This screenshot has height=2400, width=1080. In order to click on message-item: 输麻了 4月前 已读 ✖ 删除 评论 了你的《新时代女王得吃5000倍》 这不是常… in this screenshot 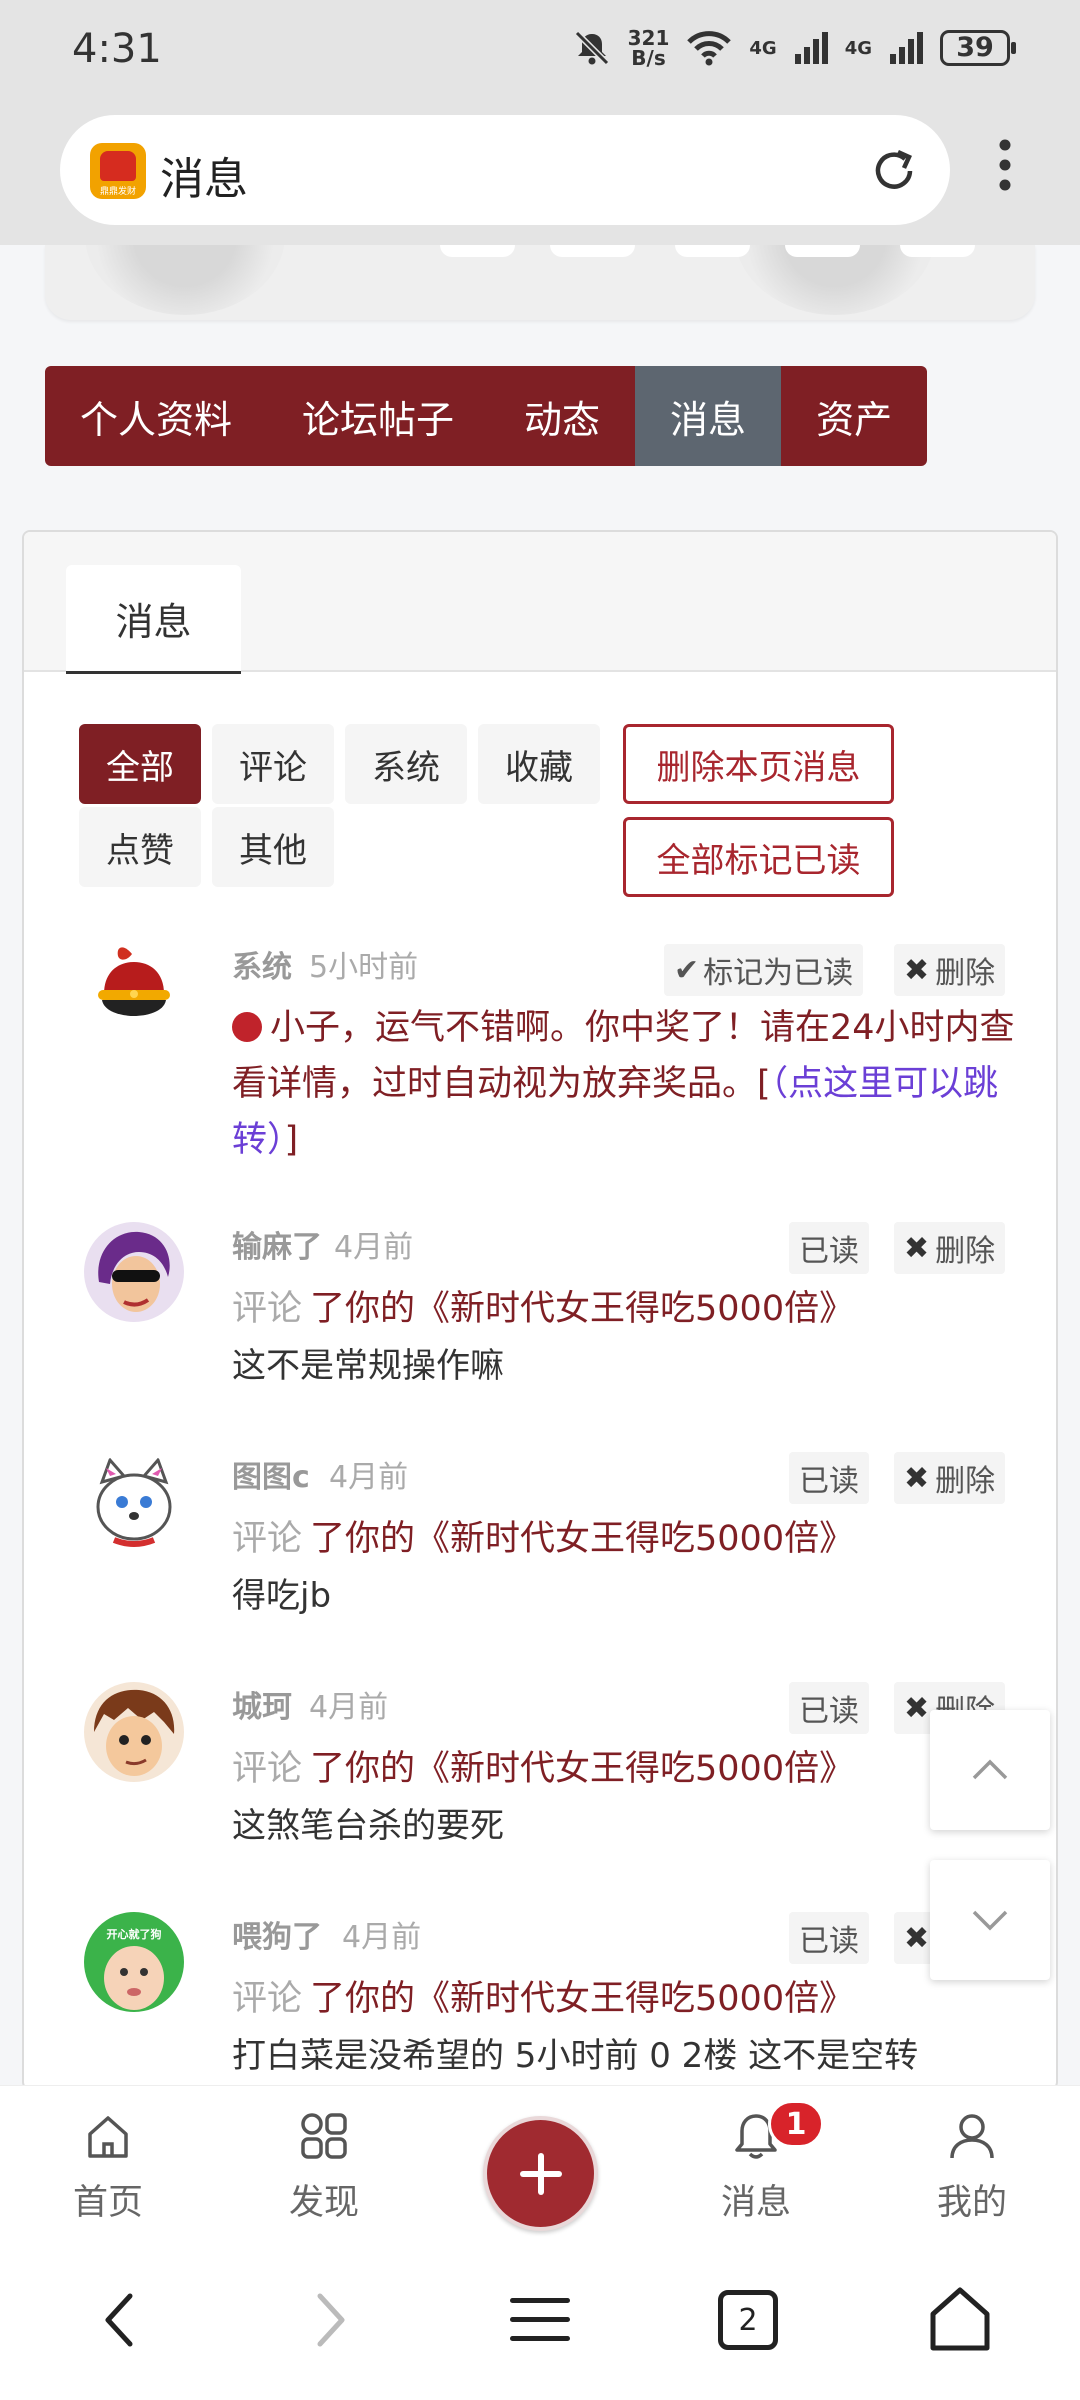, I will do `click(540, 1332)`.